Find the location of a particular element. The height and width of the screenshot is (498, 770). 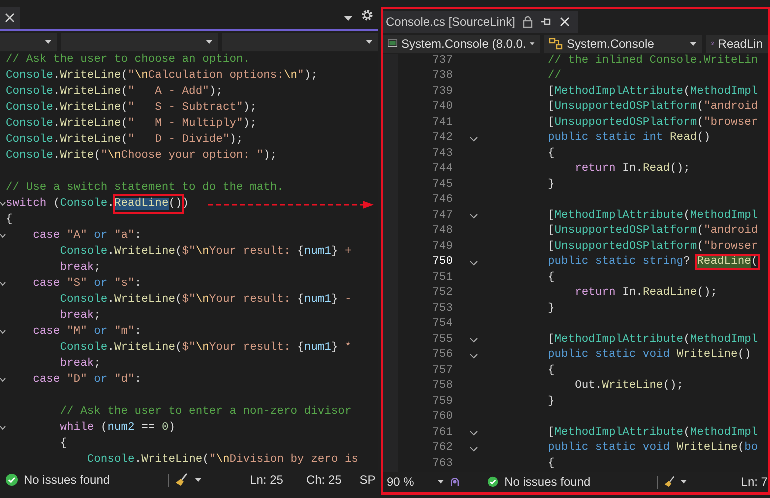

annotated-call: ReadLine( is located at coordinates (727, 262).